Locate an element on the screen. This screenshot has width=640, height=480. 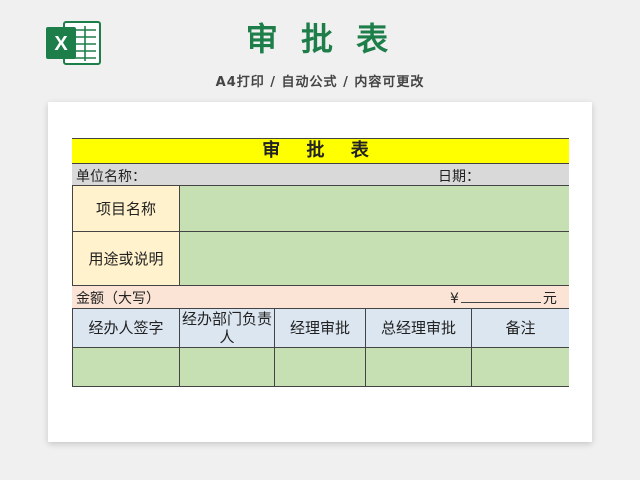
column-header: 经办人签字 is located at coordinates (126, 328).